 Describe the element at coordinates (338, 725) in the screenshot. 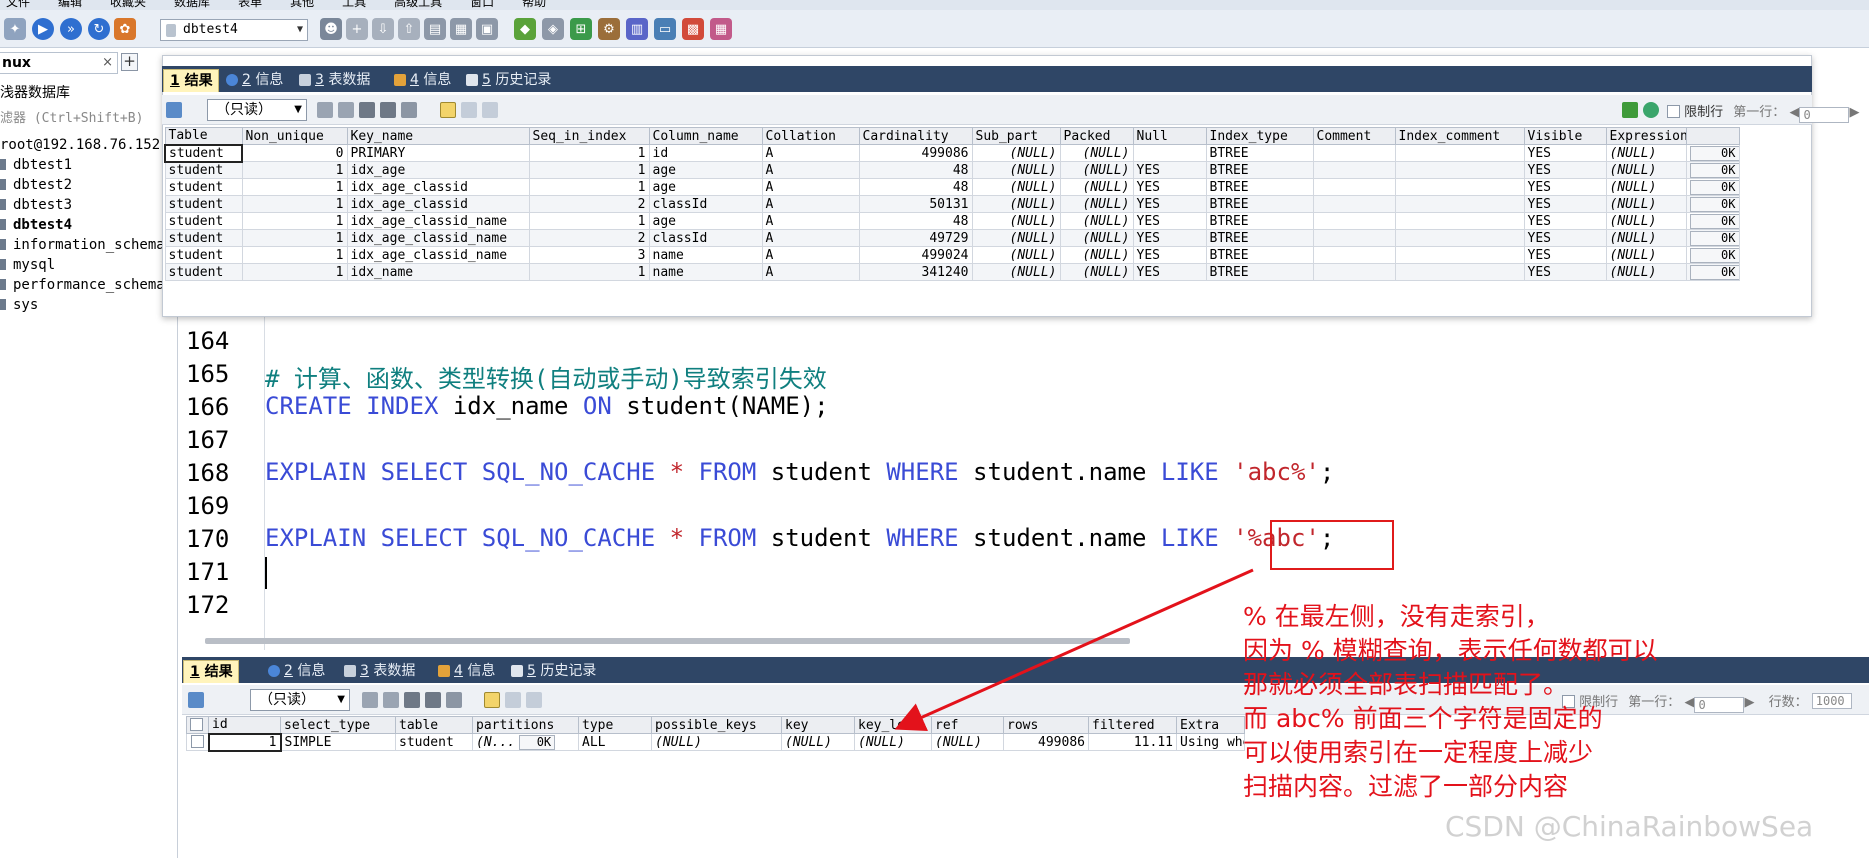

I see `column-header: select_type` at that location.